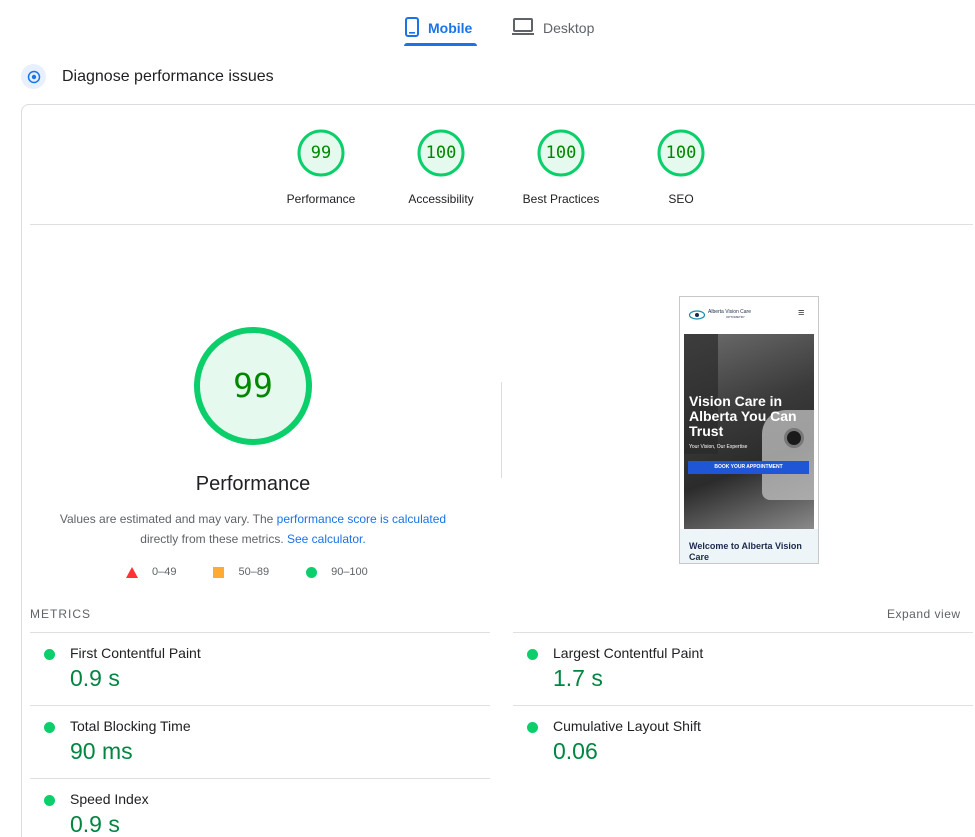 Image resolution: width=975 pixels, height=837 pixels. What do you see at coordinates (60, 614) in the screenshot?
I see `metrics-label: METRICS` at bounding box center [60, 614].